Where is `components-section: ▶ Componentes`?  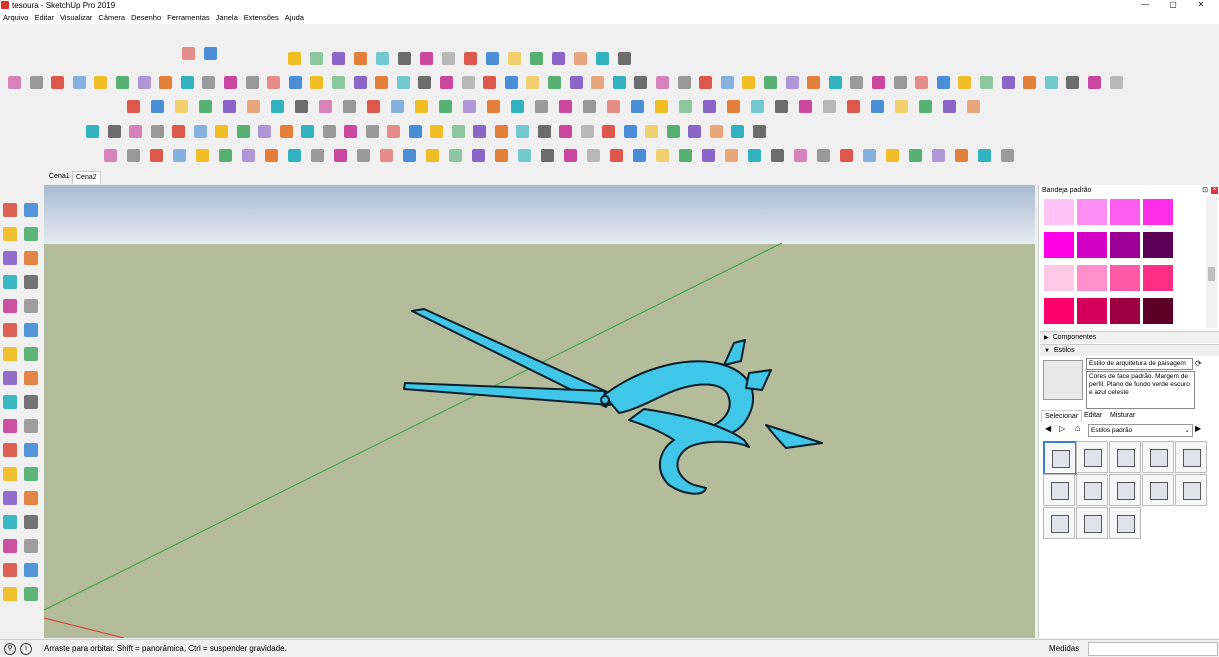
components-section: ▶ Componentes is located at coordinates (1129, 337).